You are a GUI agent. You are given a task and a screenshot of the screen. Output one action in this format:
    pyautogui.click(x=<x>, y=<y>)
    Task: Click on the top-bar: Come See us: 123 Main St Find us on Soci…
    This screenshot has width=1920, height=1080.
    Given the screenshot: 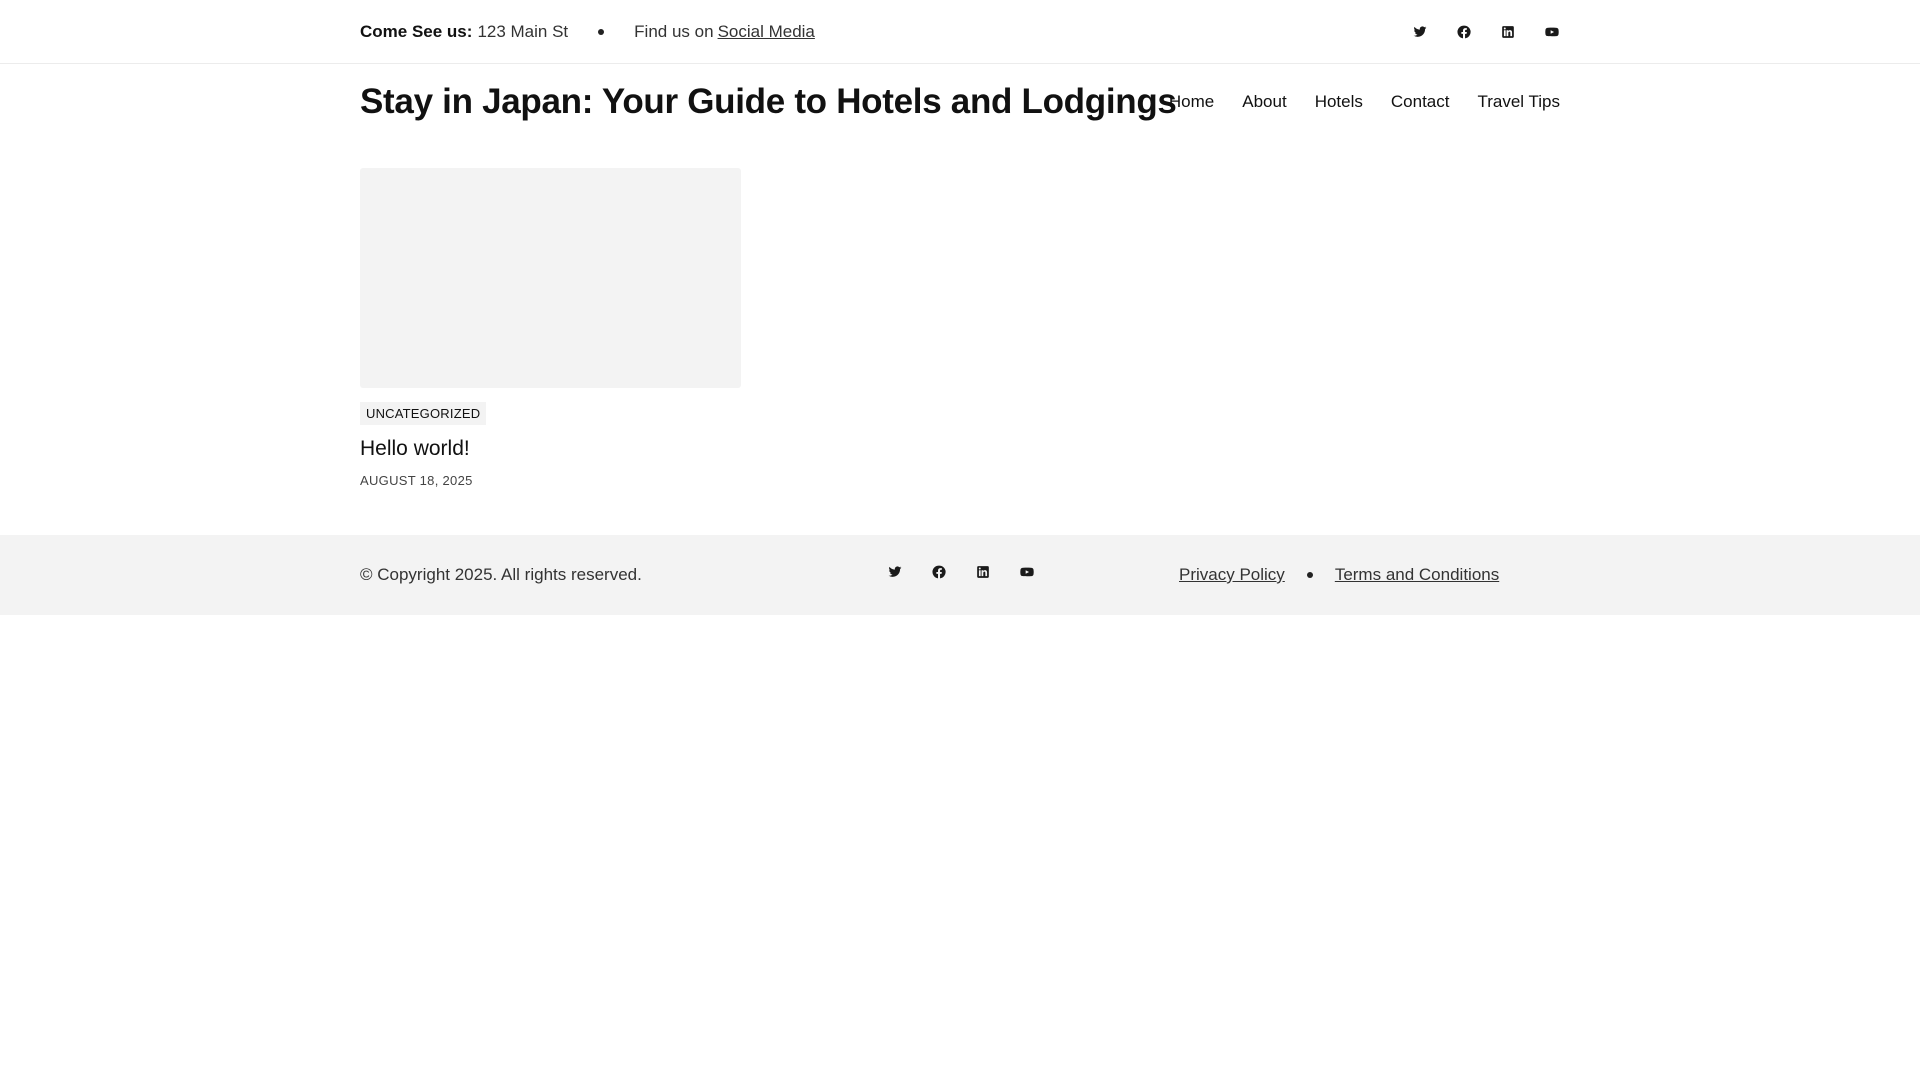 What is the action you would take?
    pyautogui.click(x=960, y=32)
    